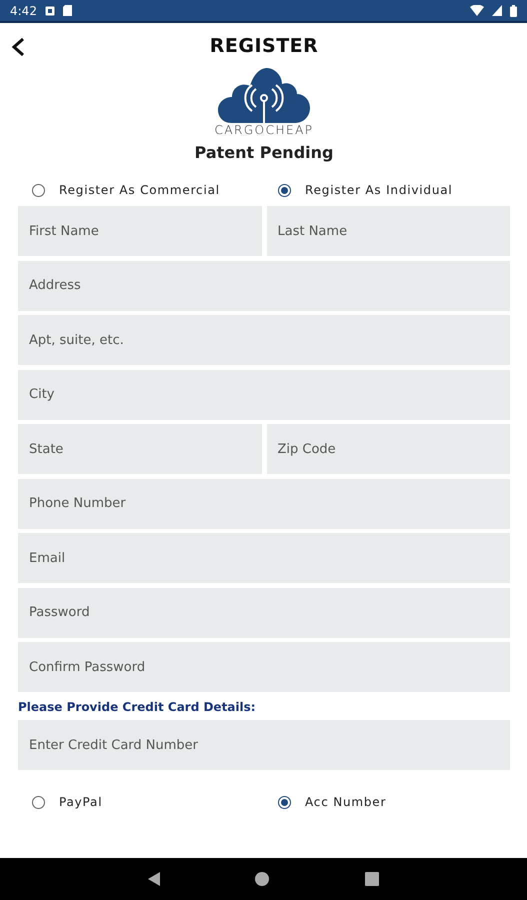 Image resolution: width=527 pixels, height=900 pixels. What do you see at coordinates (264, 503) in the screenshot?
I see `input-field: Phone Number` at bounding box center [264, 503].